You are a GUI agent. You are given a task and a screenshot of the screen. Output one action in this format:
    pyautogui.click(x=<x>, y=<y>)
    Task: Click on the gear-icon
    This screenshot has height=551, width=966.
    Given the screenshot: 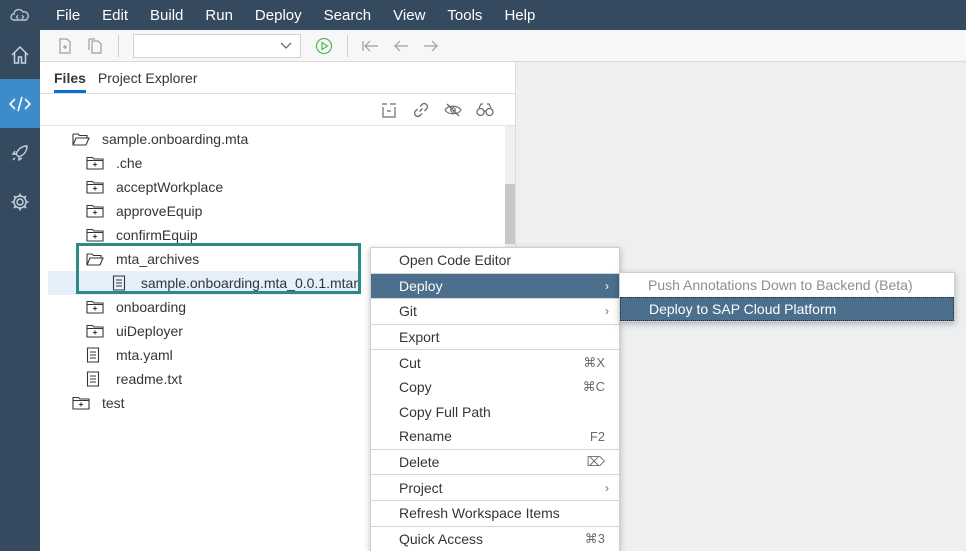 What is the action you would take?
    pyautogui.click(x=20, y=201)
    